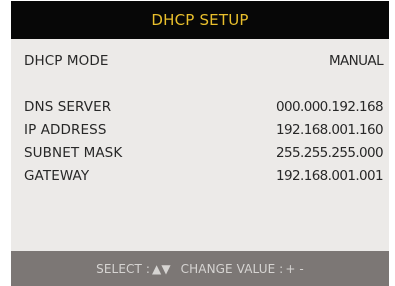  Describe the element at coordinates (294, 268) in the screenshot. I see `plus-minus-icon: + -` at that location.